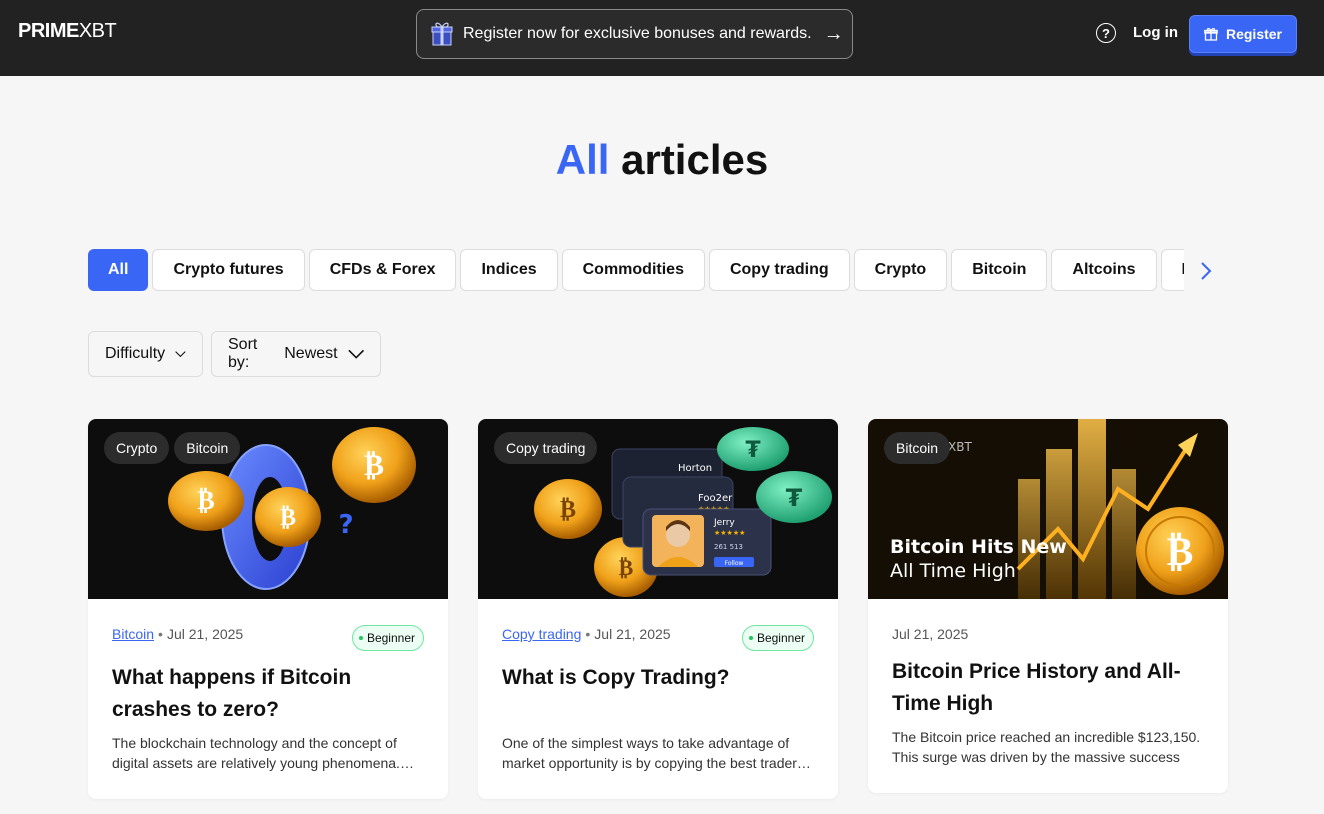  What do you see at coordinates (657, 678) in the screenshot?
I see `article-title: What is Copy Trading?` at bounding box center [657, 678].